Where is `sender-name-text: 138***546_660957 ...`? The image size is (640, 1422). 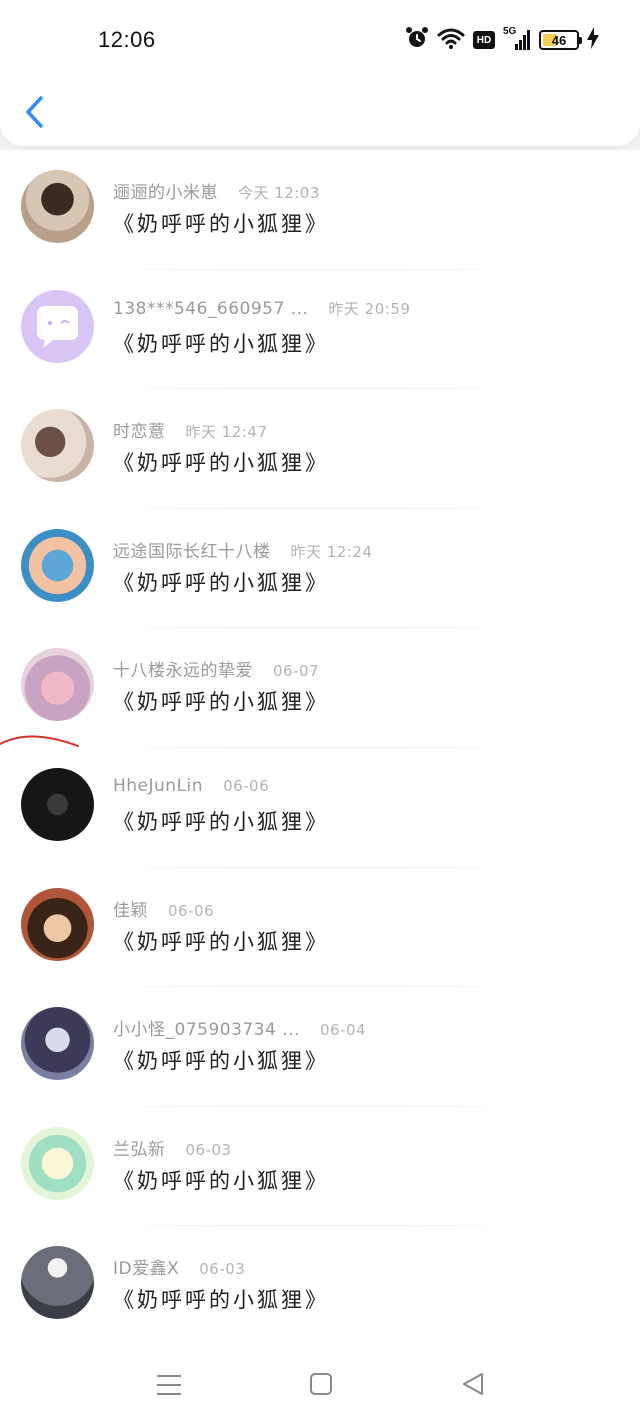 sender-name-text: 138***546_660957 ... is located at coordinates (211, 308).